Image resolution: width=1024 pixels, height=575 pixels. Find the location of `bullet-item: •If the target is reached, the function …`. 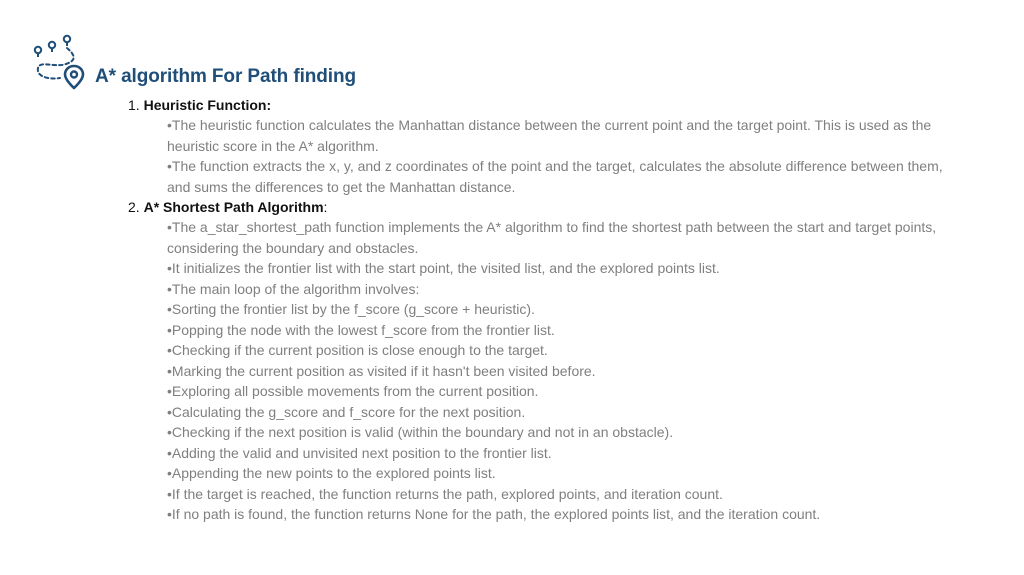

bullet-item: •If the target is reached, the function … is located at coordinates (445, 493).